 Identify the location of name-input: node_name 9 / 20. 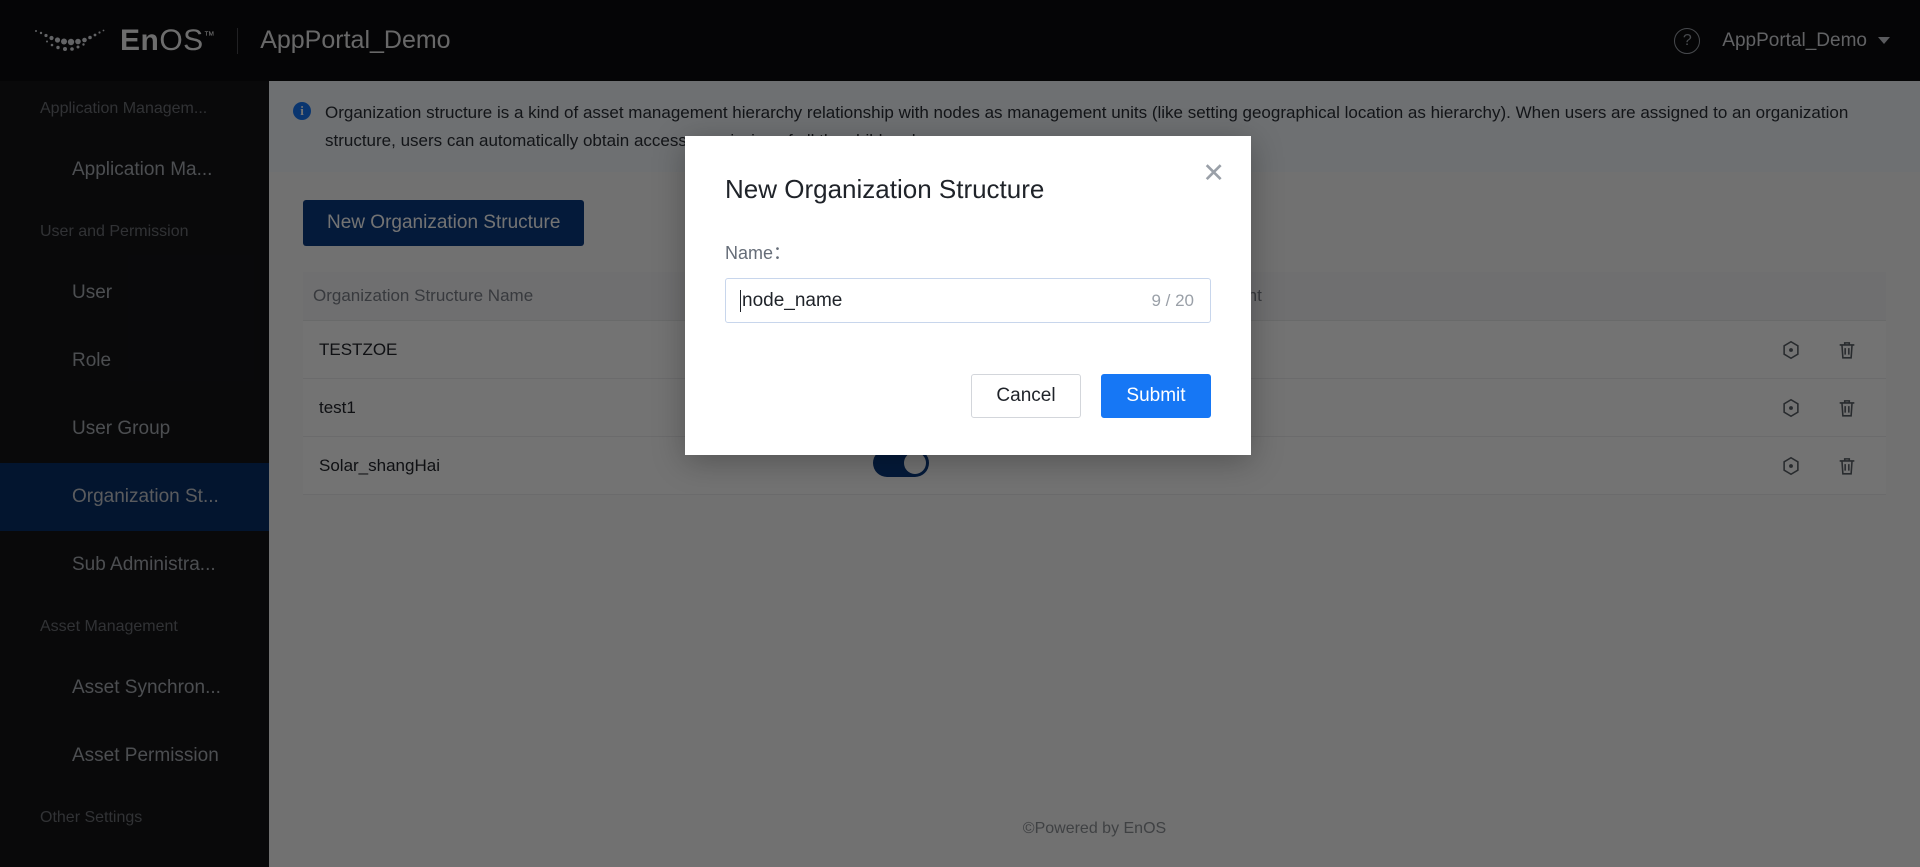
(968, 300).